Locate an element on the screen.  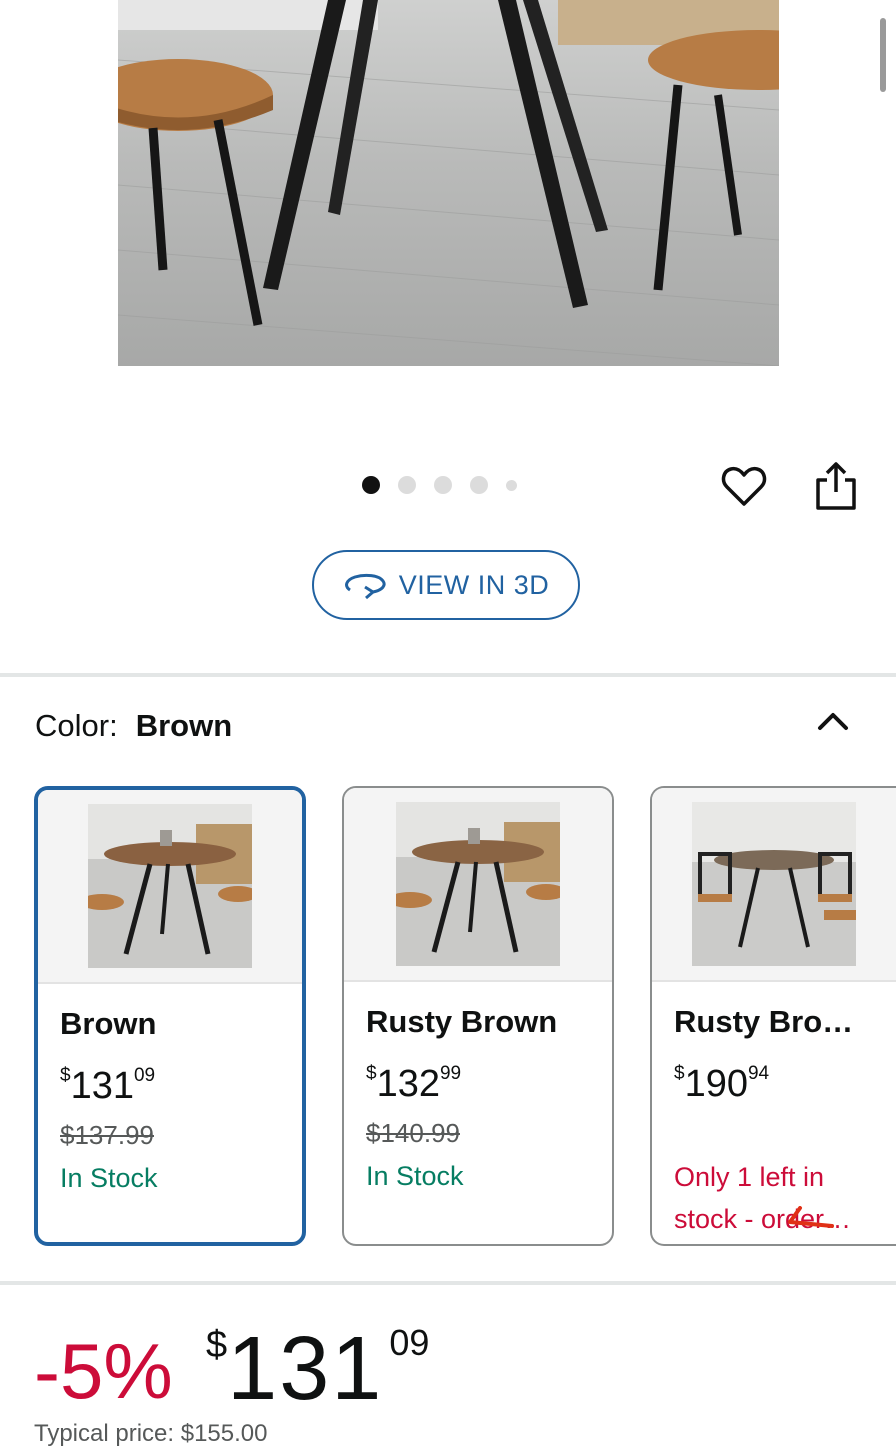
variant-name: Rusty Brown is located at coordinates (462, 1021).